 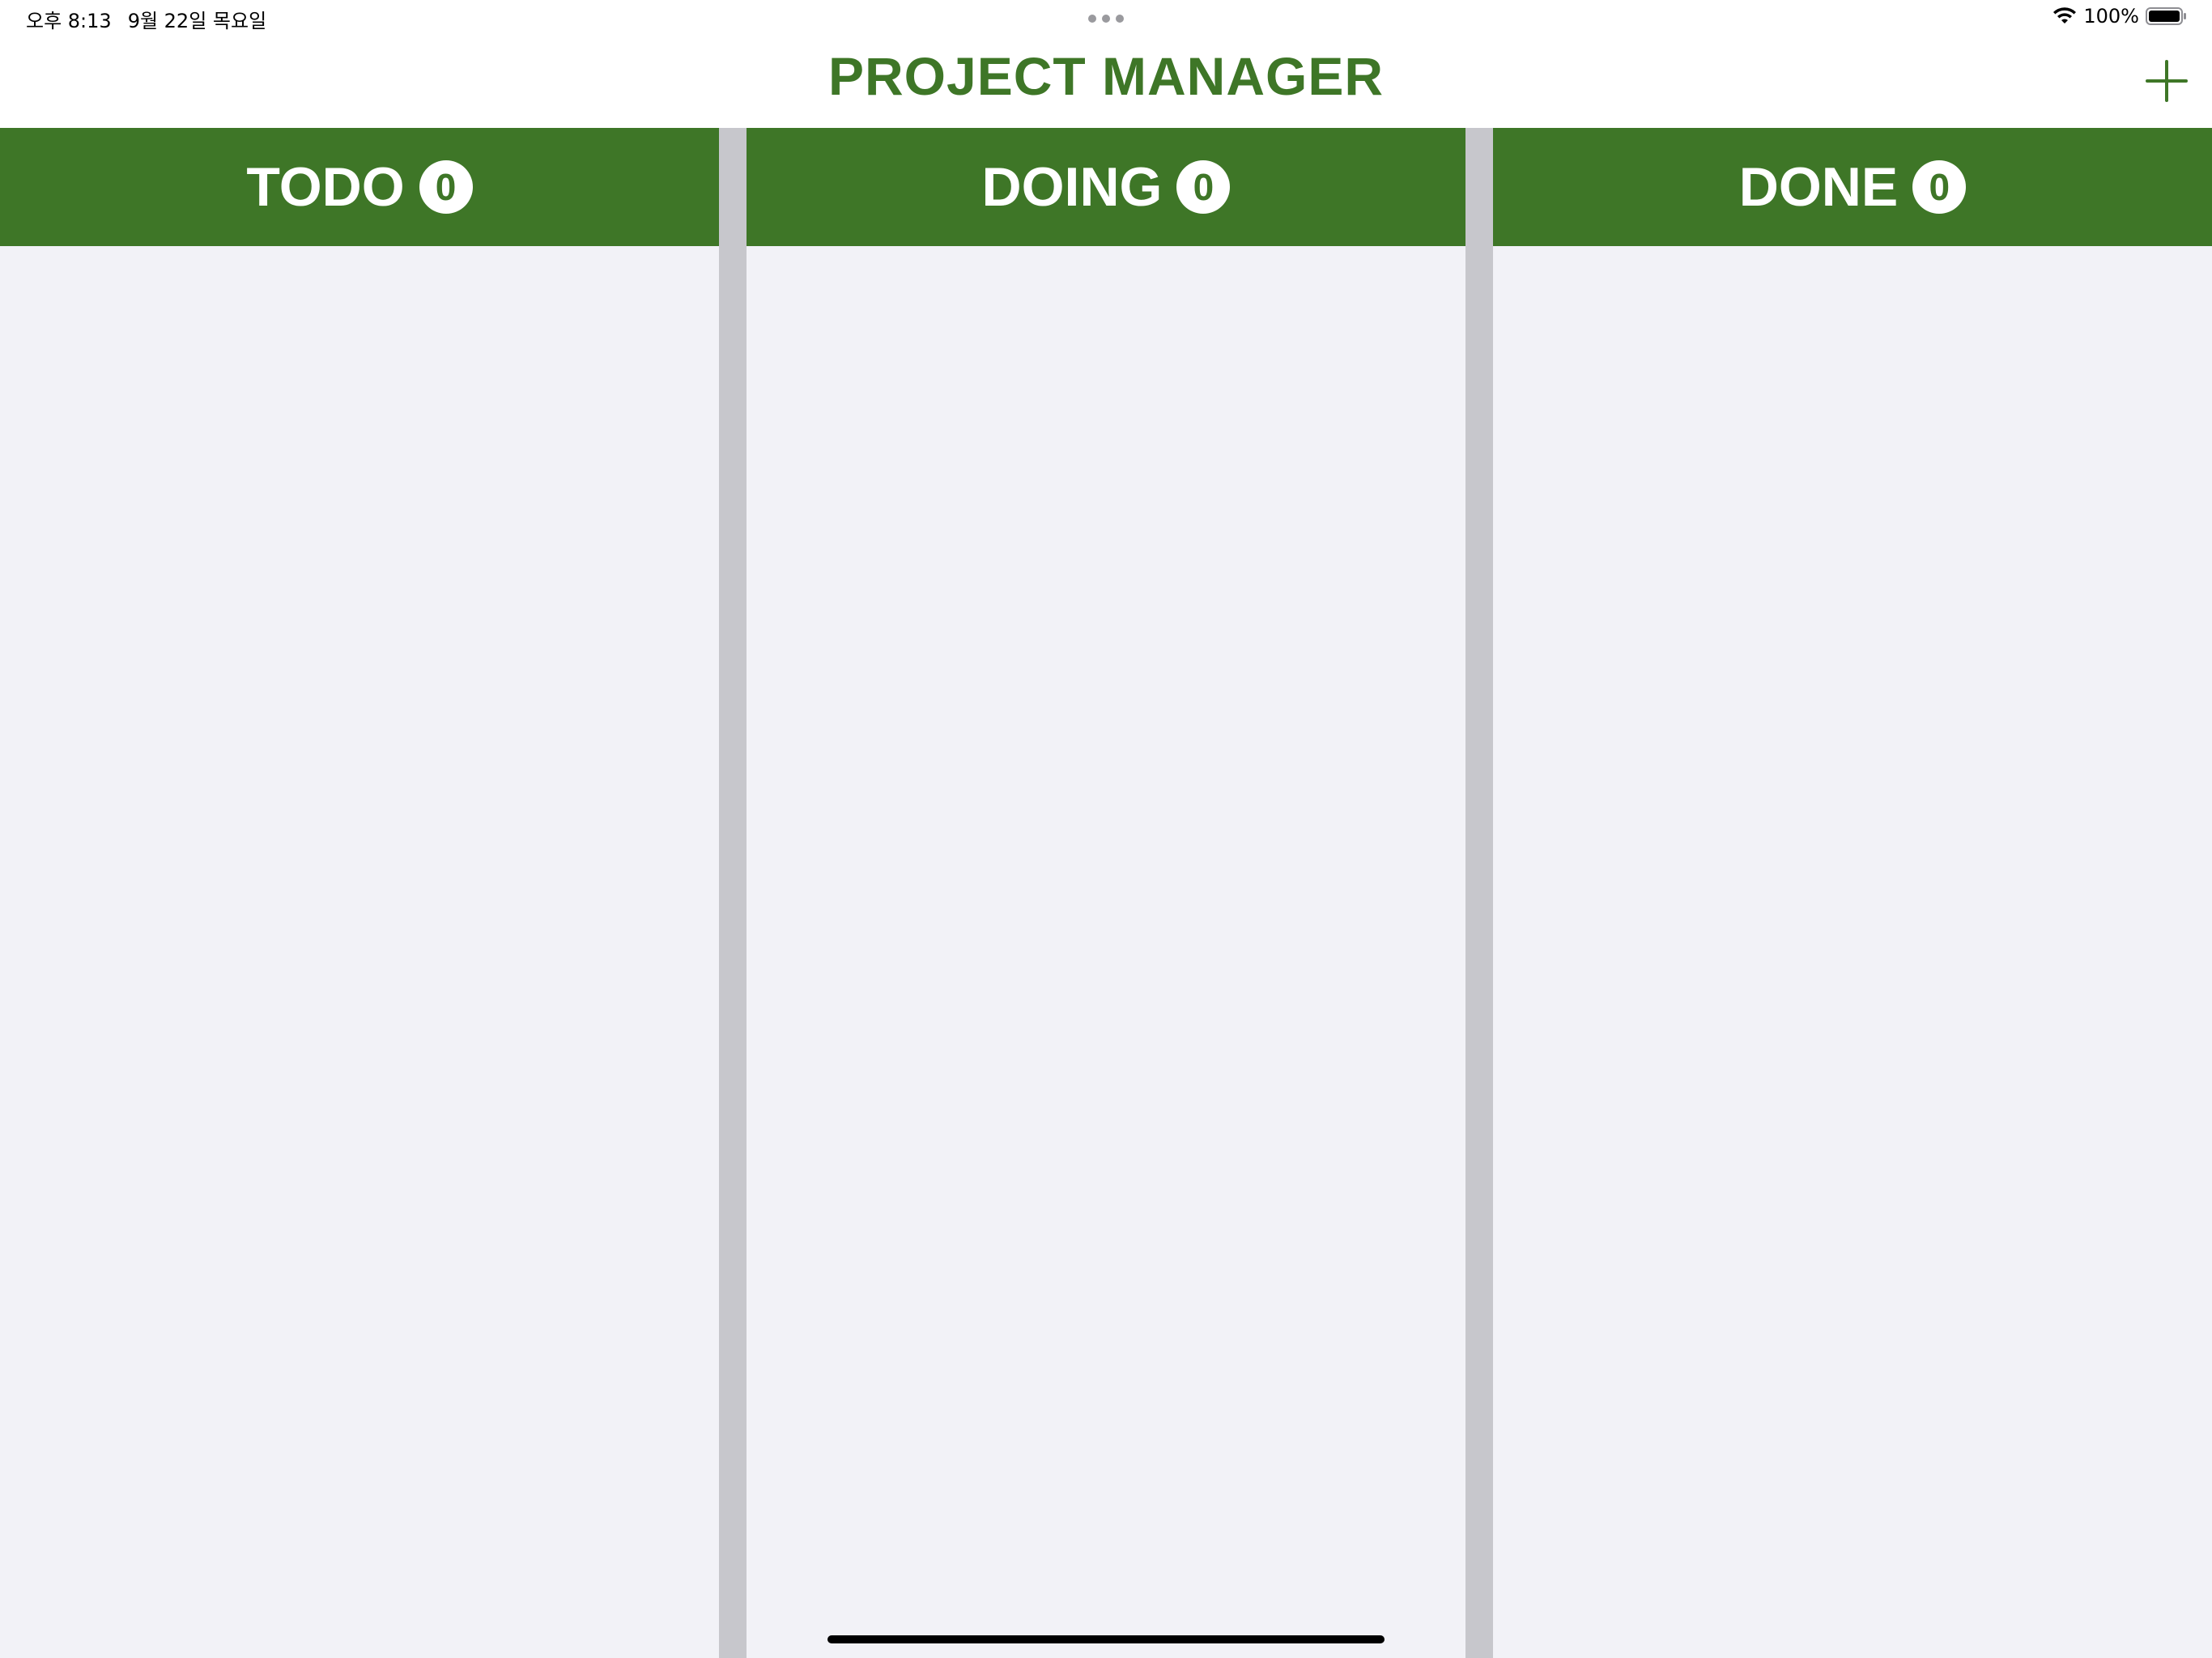 What do you see at coordinates (326, 187) in the screenshot?
I see `column-title-todo: TODO` at bounding box center [326, 187].